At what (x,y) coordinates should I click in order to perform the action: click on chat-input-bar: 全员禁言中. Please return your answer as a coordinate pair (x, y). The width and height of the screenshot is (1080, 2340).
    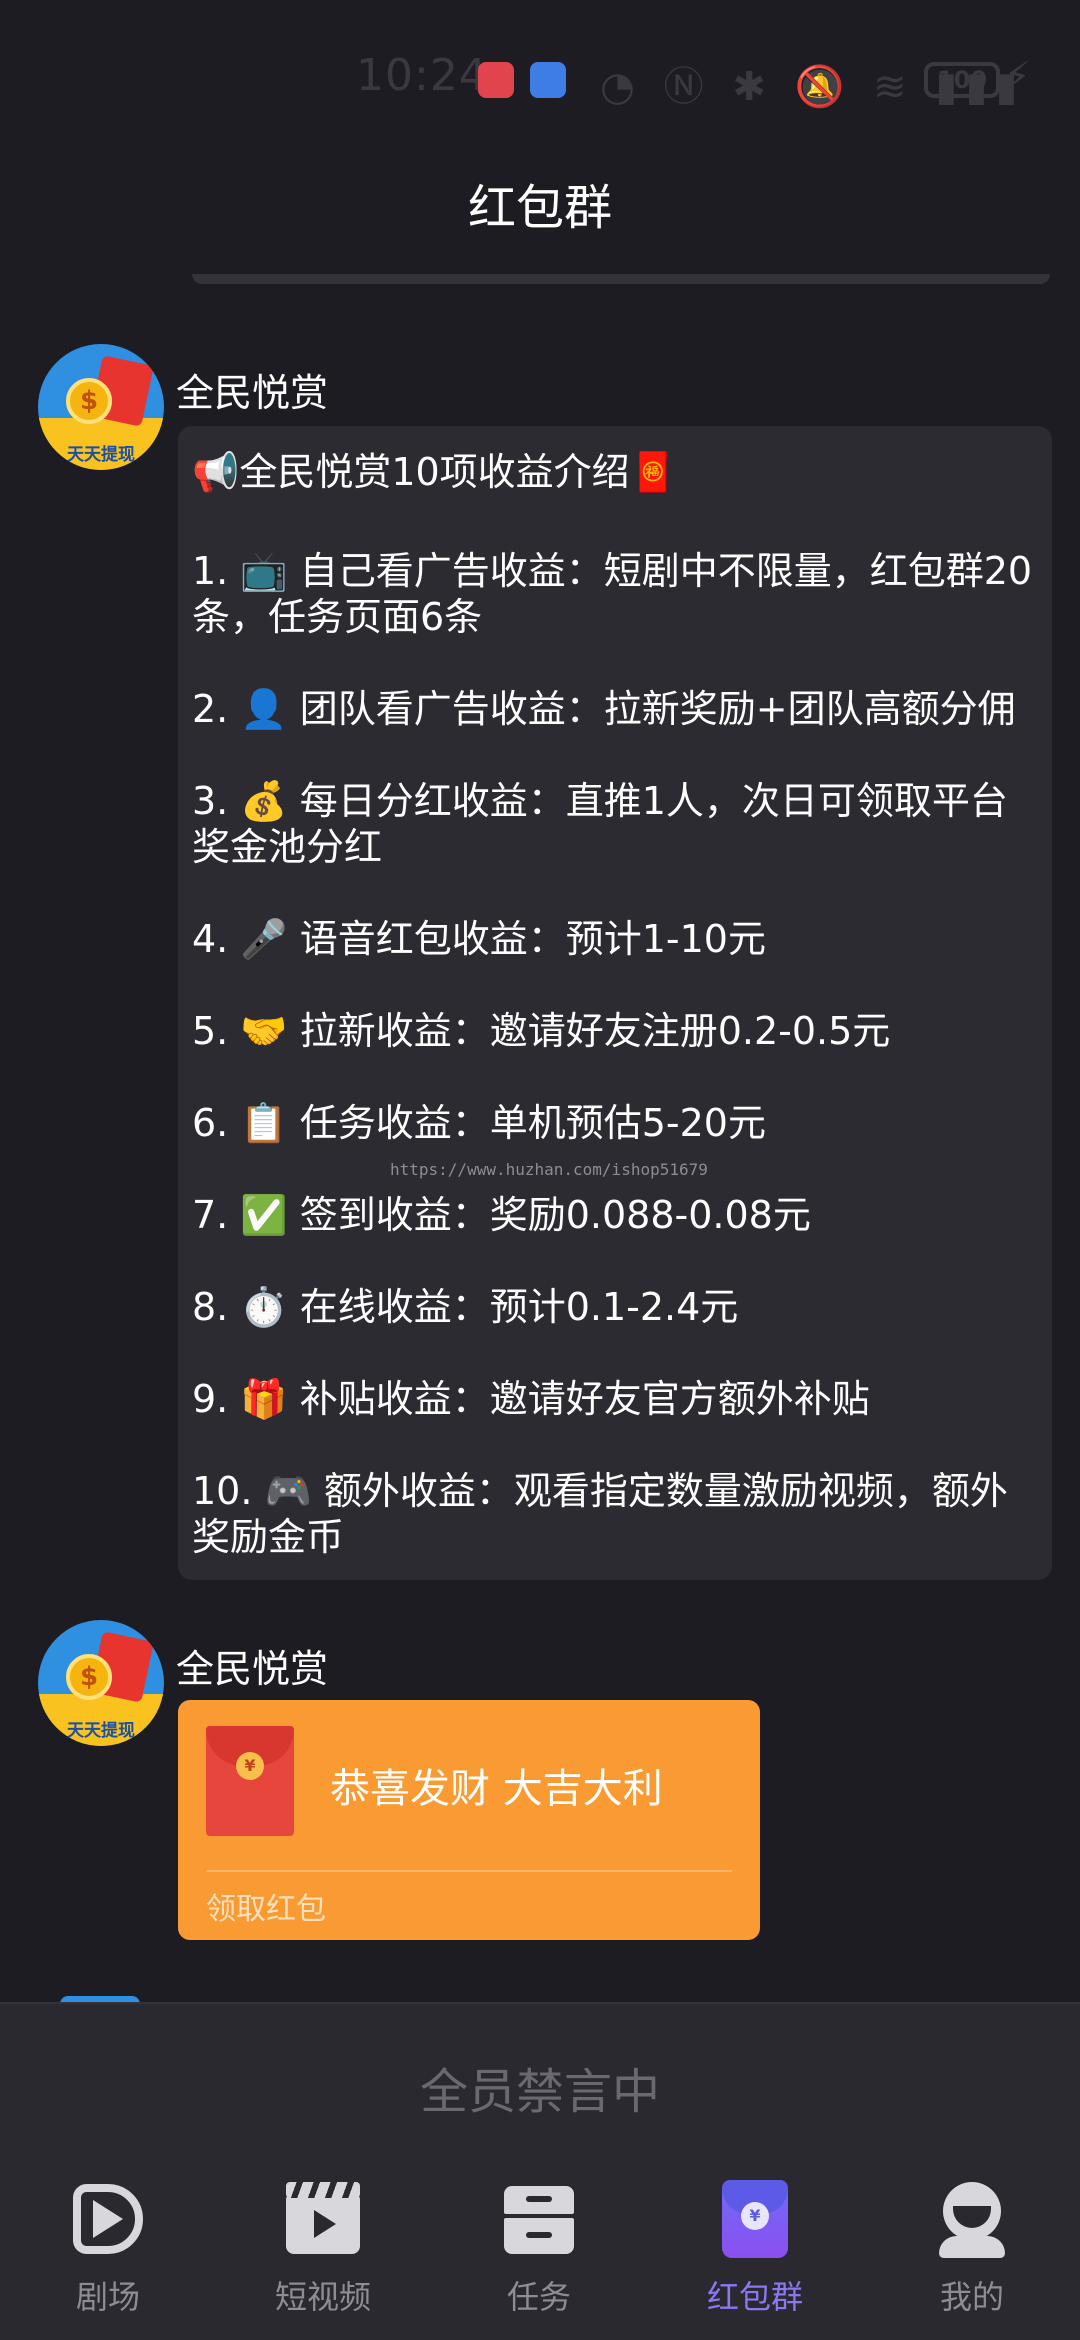
    Looking at the image, I should click on (540, 2077).